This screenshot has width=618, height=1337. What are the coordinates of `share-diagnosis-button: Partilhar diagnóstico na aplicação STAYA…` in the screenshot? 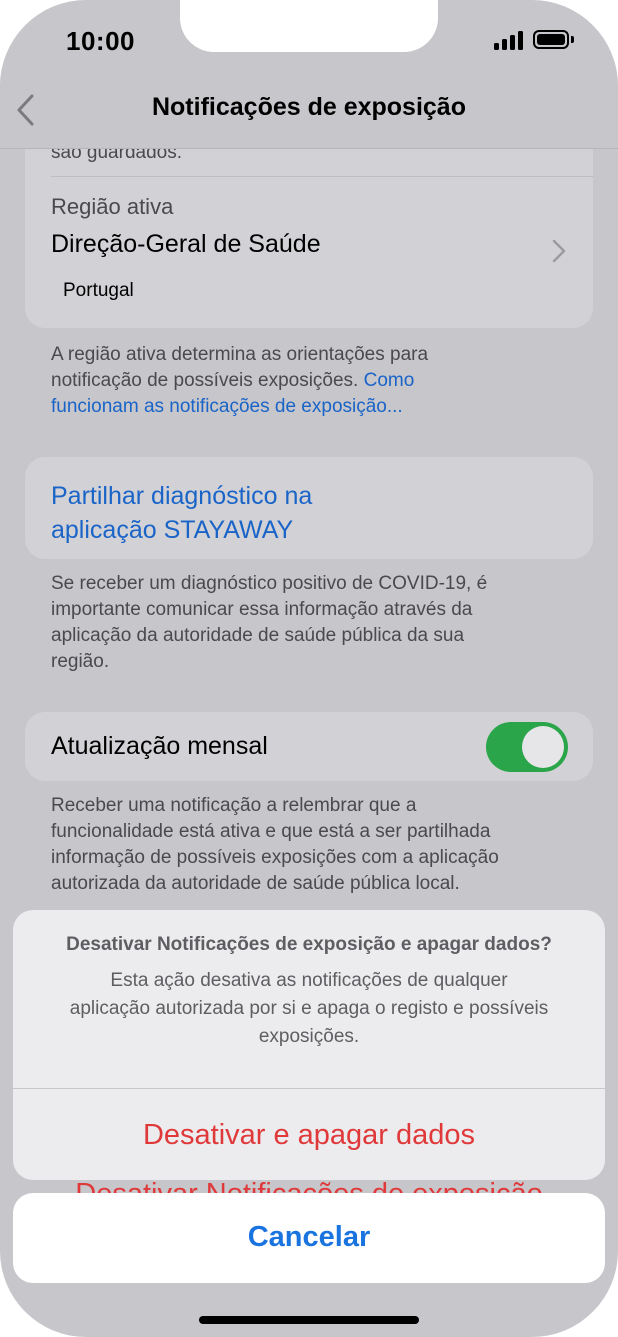 It's located at (309, 508).